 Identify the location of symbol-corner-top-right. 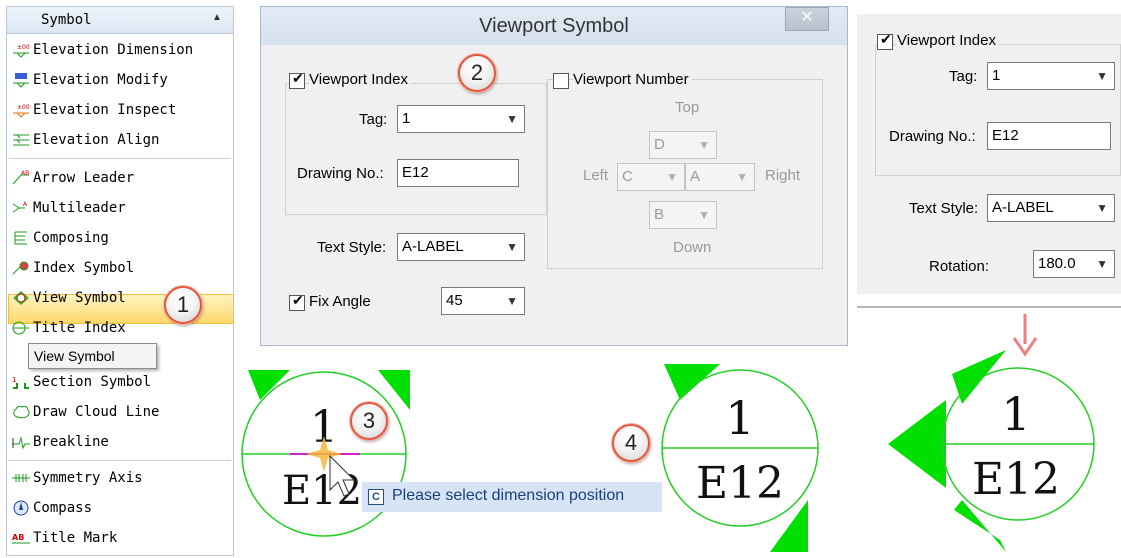
(394, 390).